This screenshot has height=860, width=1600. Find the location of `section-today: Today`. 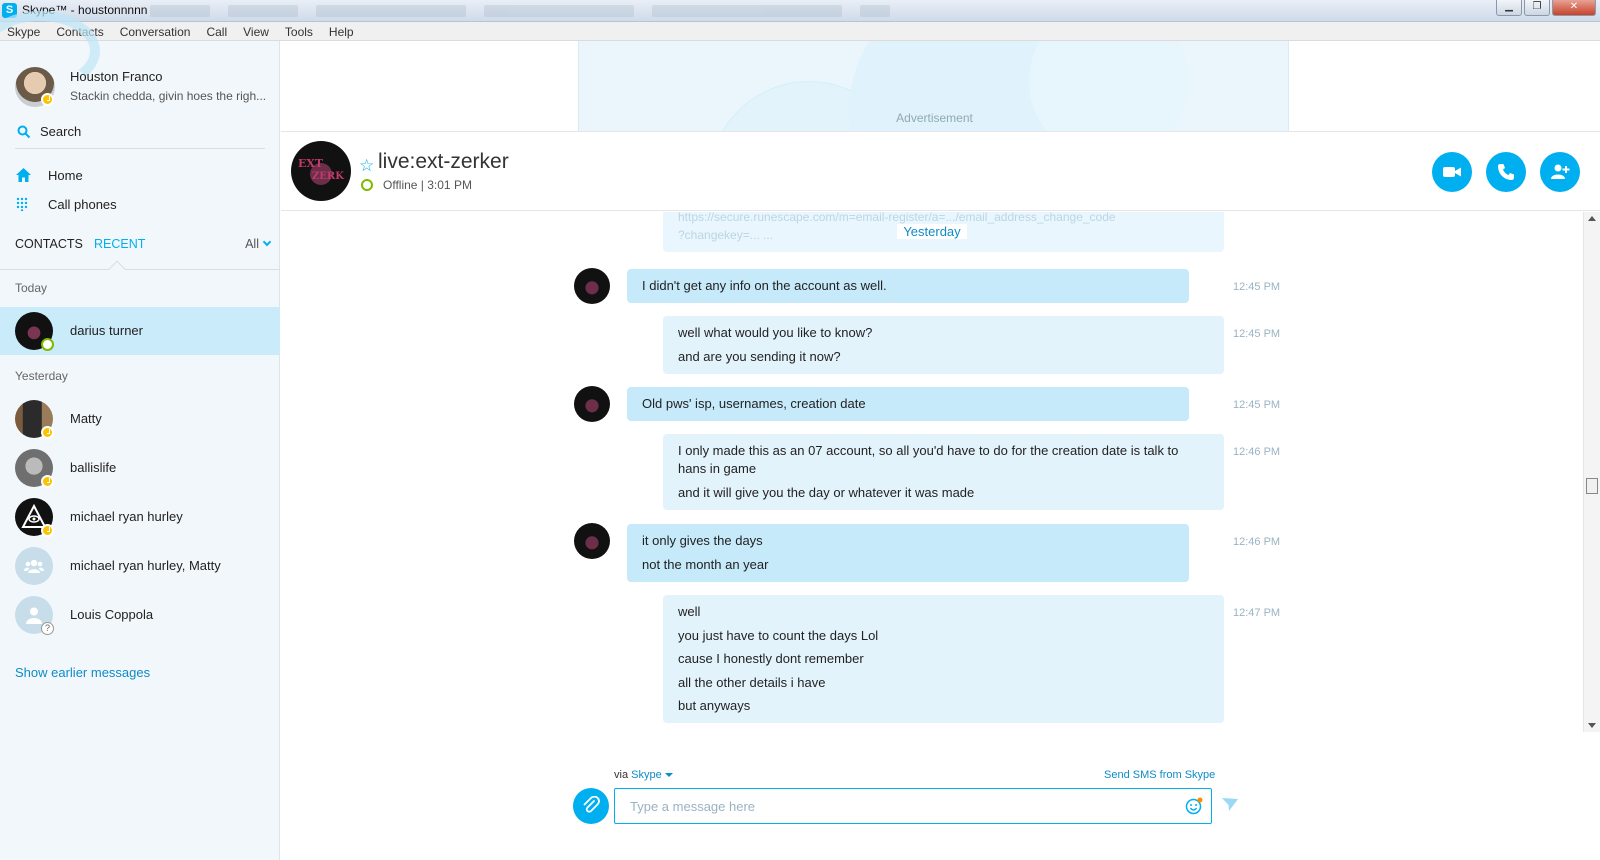

section-today: Today is located at coordinates (31, 288).